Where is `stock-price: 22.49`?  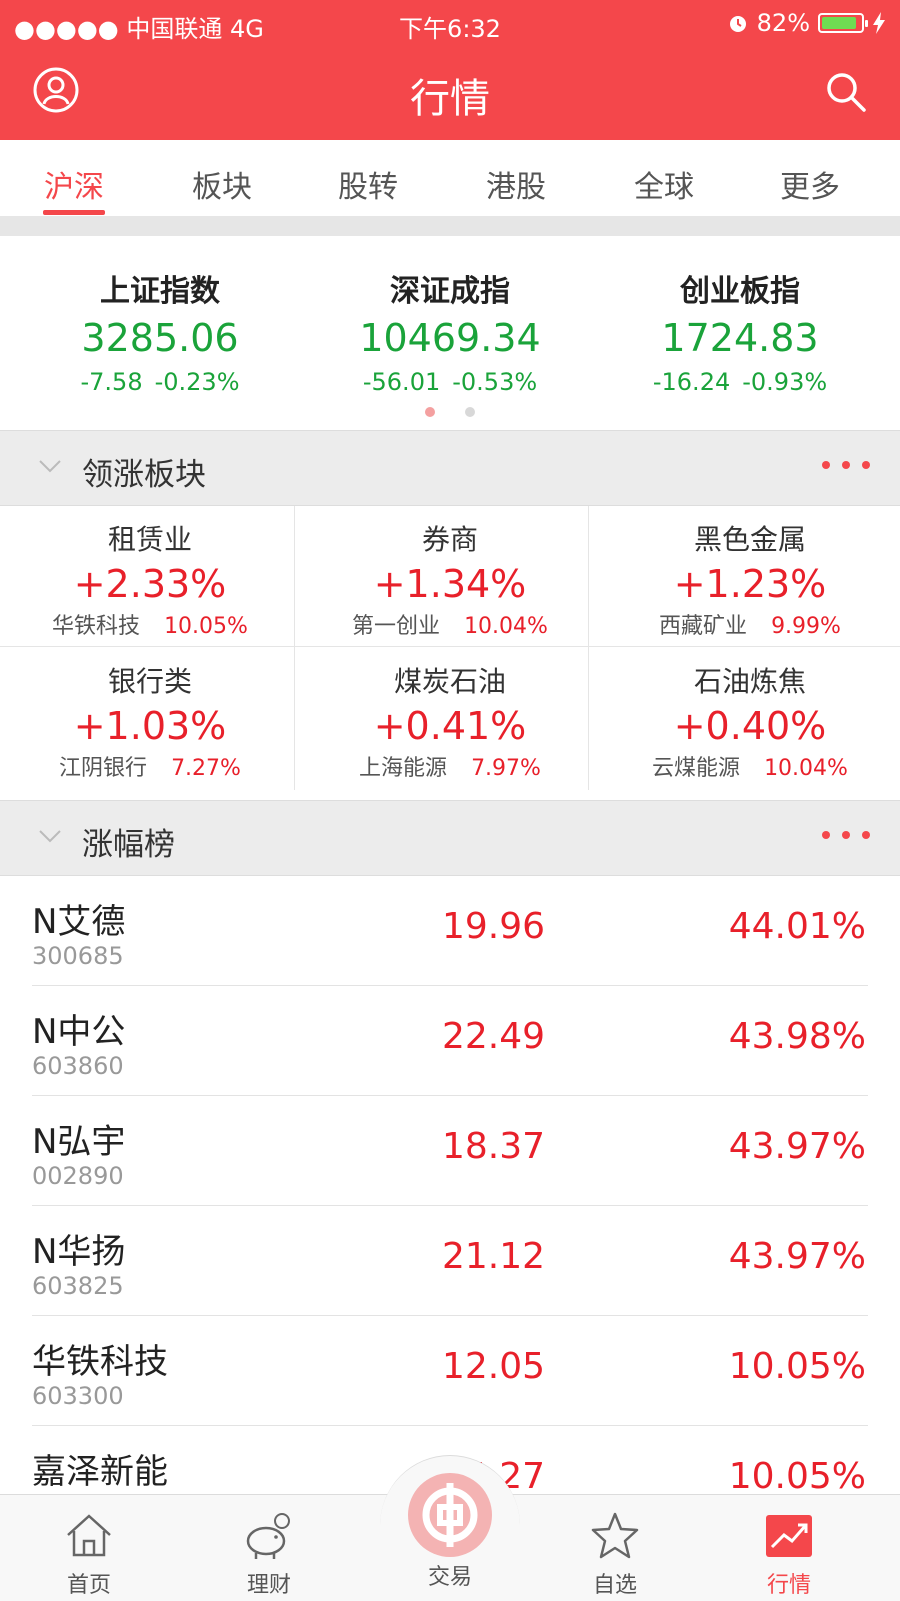
stock-price: 22.49 is located at coordinates (493, 1036).